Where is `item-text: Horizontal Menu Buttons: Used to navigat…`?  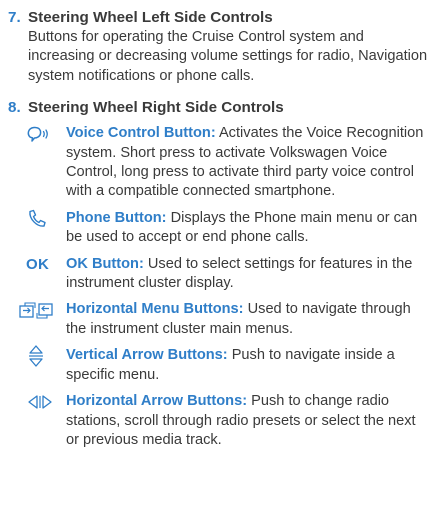
item-text: Horizontal Menu Buttons: Used to navigat… is located at coordinates (249, 319).